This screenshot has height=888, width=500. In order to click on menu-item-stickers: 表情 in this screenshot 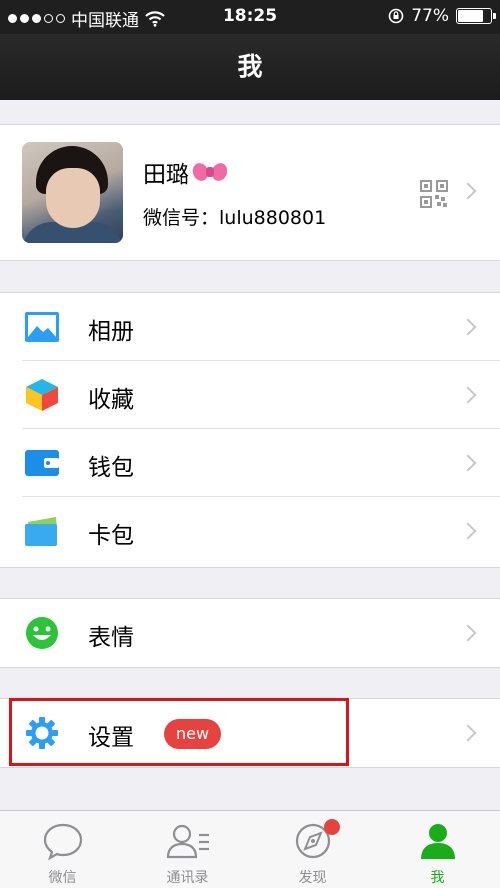, I will do `click(250, 633)`.